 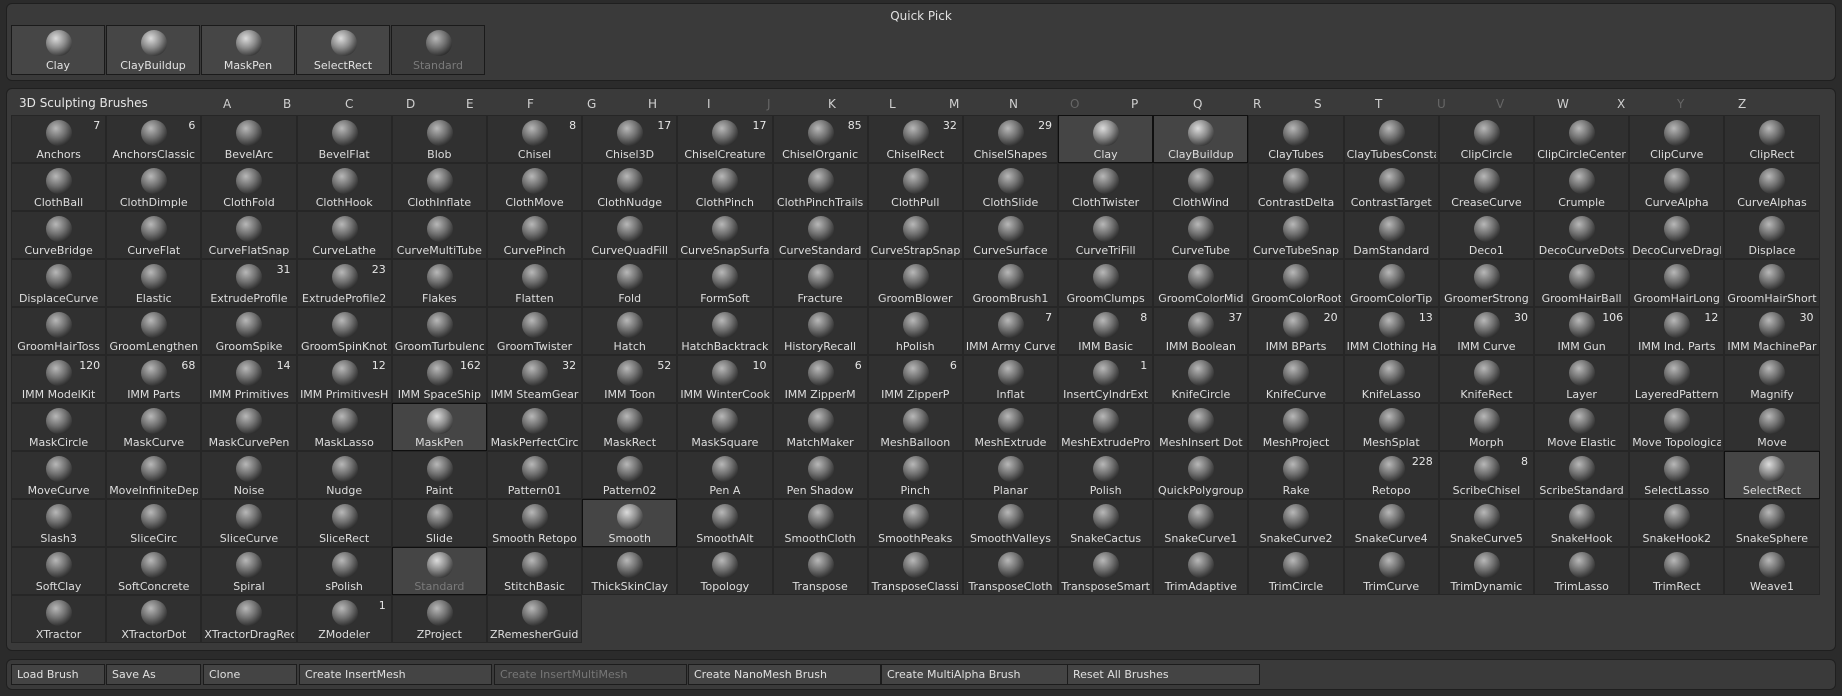 I want to click on brush-curvepinch: CurvePinch, so click(x=534, y=235).